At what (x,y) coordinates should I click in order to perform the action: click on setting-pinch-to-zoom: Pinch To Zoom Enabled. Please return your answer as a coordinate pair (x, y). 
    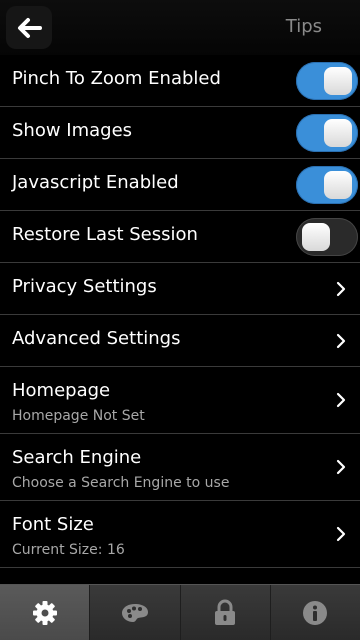
    Looking at the image, I should click on (180, 81).